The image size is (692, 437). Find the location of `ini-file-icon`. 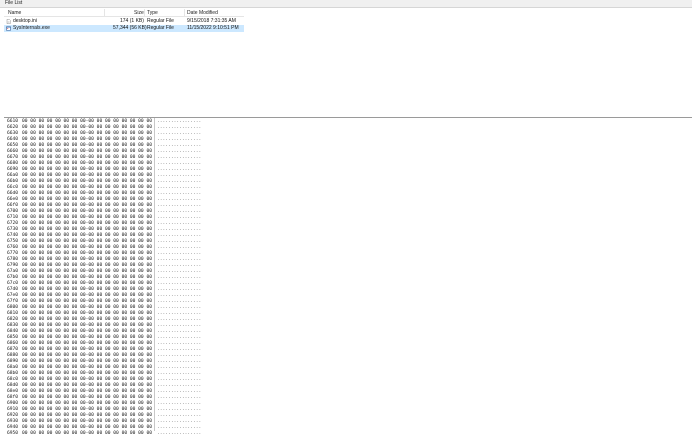

ini-file-icon is located at coordinates (8, 21).